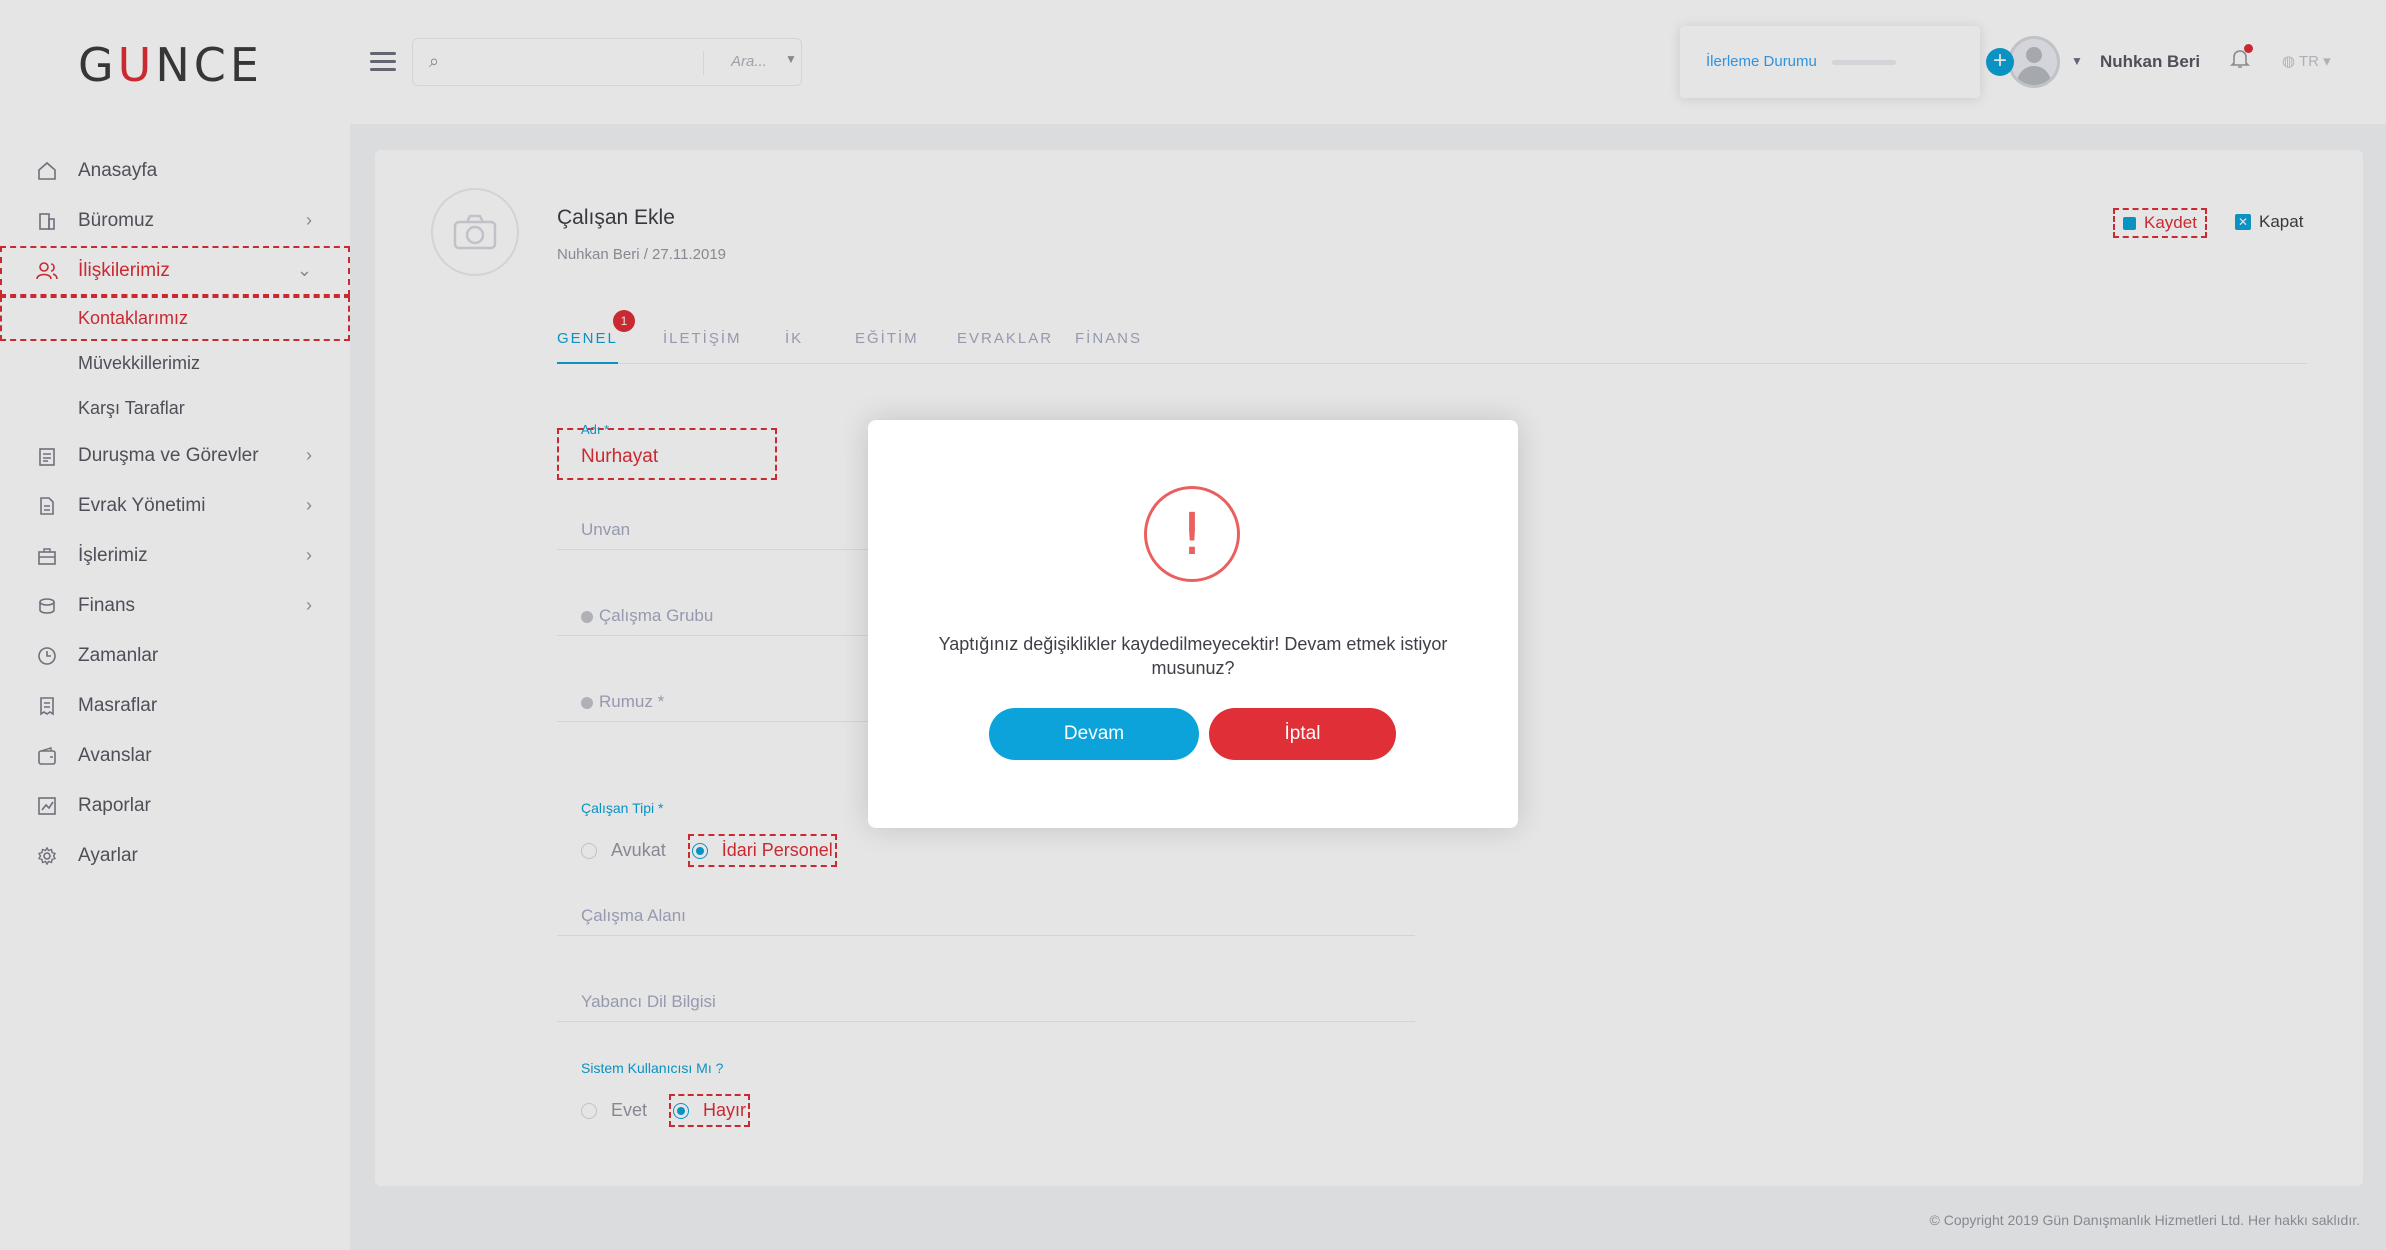  I want to click on warning-icon: !, so click(1192, 534).